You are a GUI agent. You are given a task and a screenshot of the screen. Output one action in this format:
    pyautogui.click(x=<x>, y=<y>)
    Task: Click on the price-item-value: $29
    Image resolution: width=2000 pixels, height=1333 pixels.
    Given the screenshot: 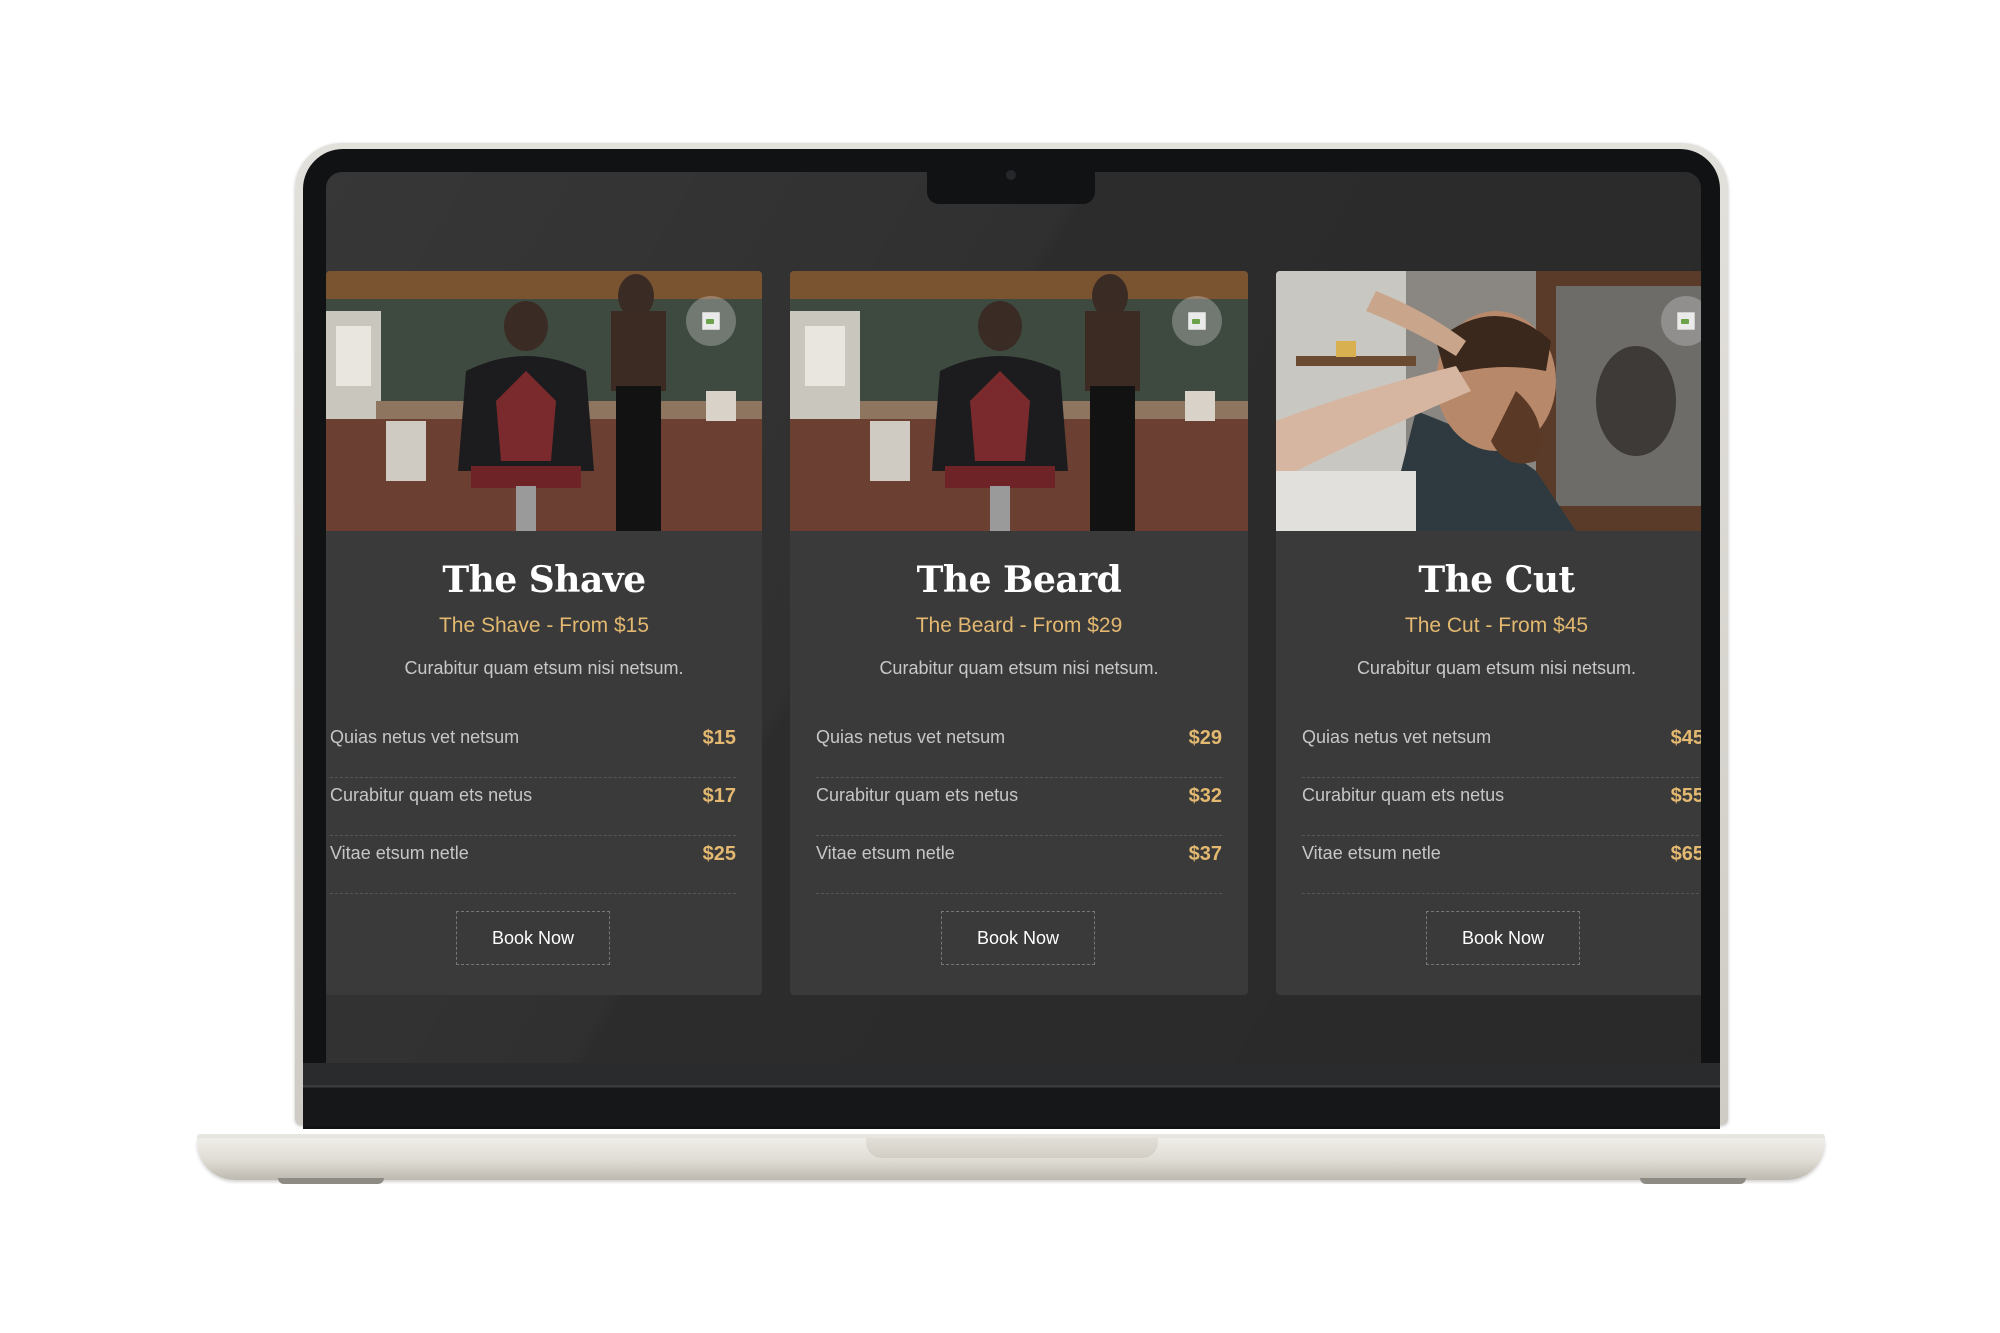 What is the action you would take?
    pyautogui.click(x=1205, y=738)
    